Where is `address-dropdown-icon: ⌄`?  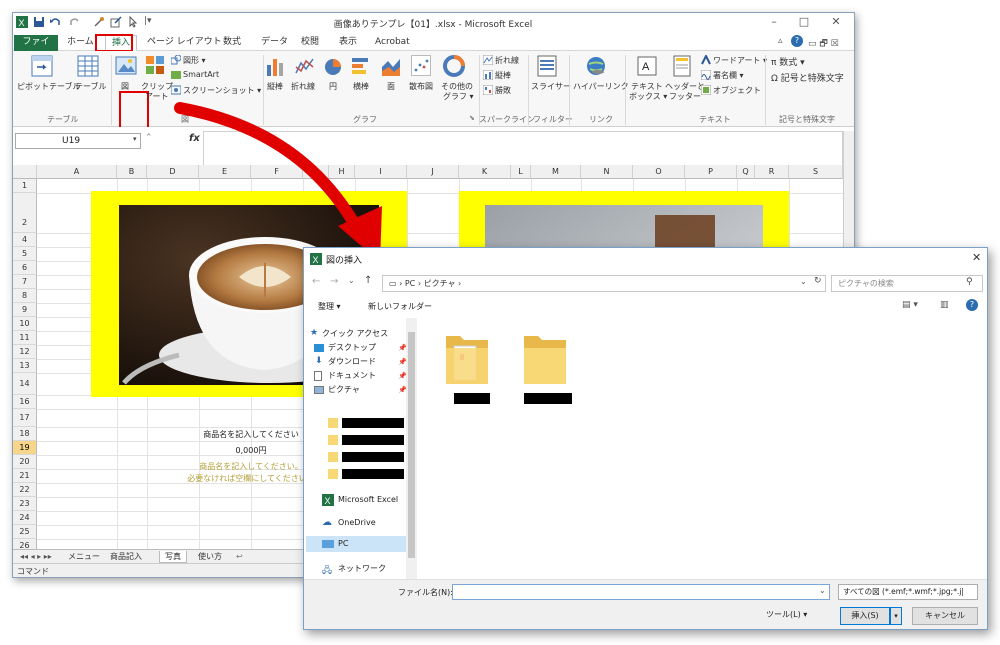
address-dropdown-icon: ⌄ is located at coordinates (803, 281).